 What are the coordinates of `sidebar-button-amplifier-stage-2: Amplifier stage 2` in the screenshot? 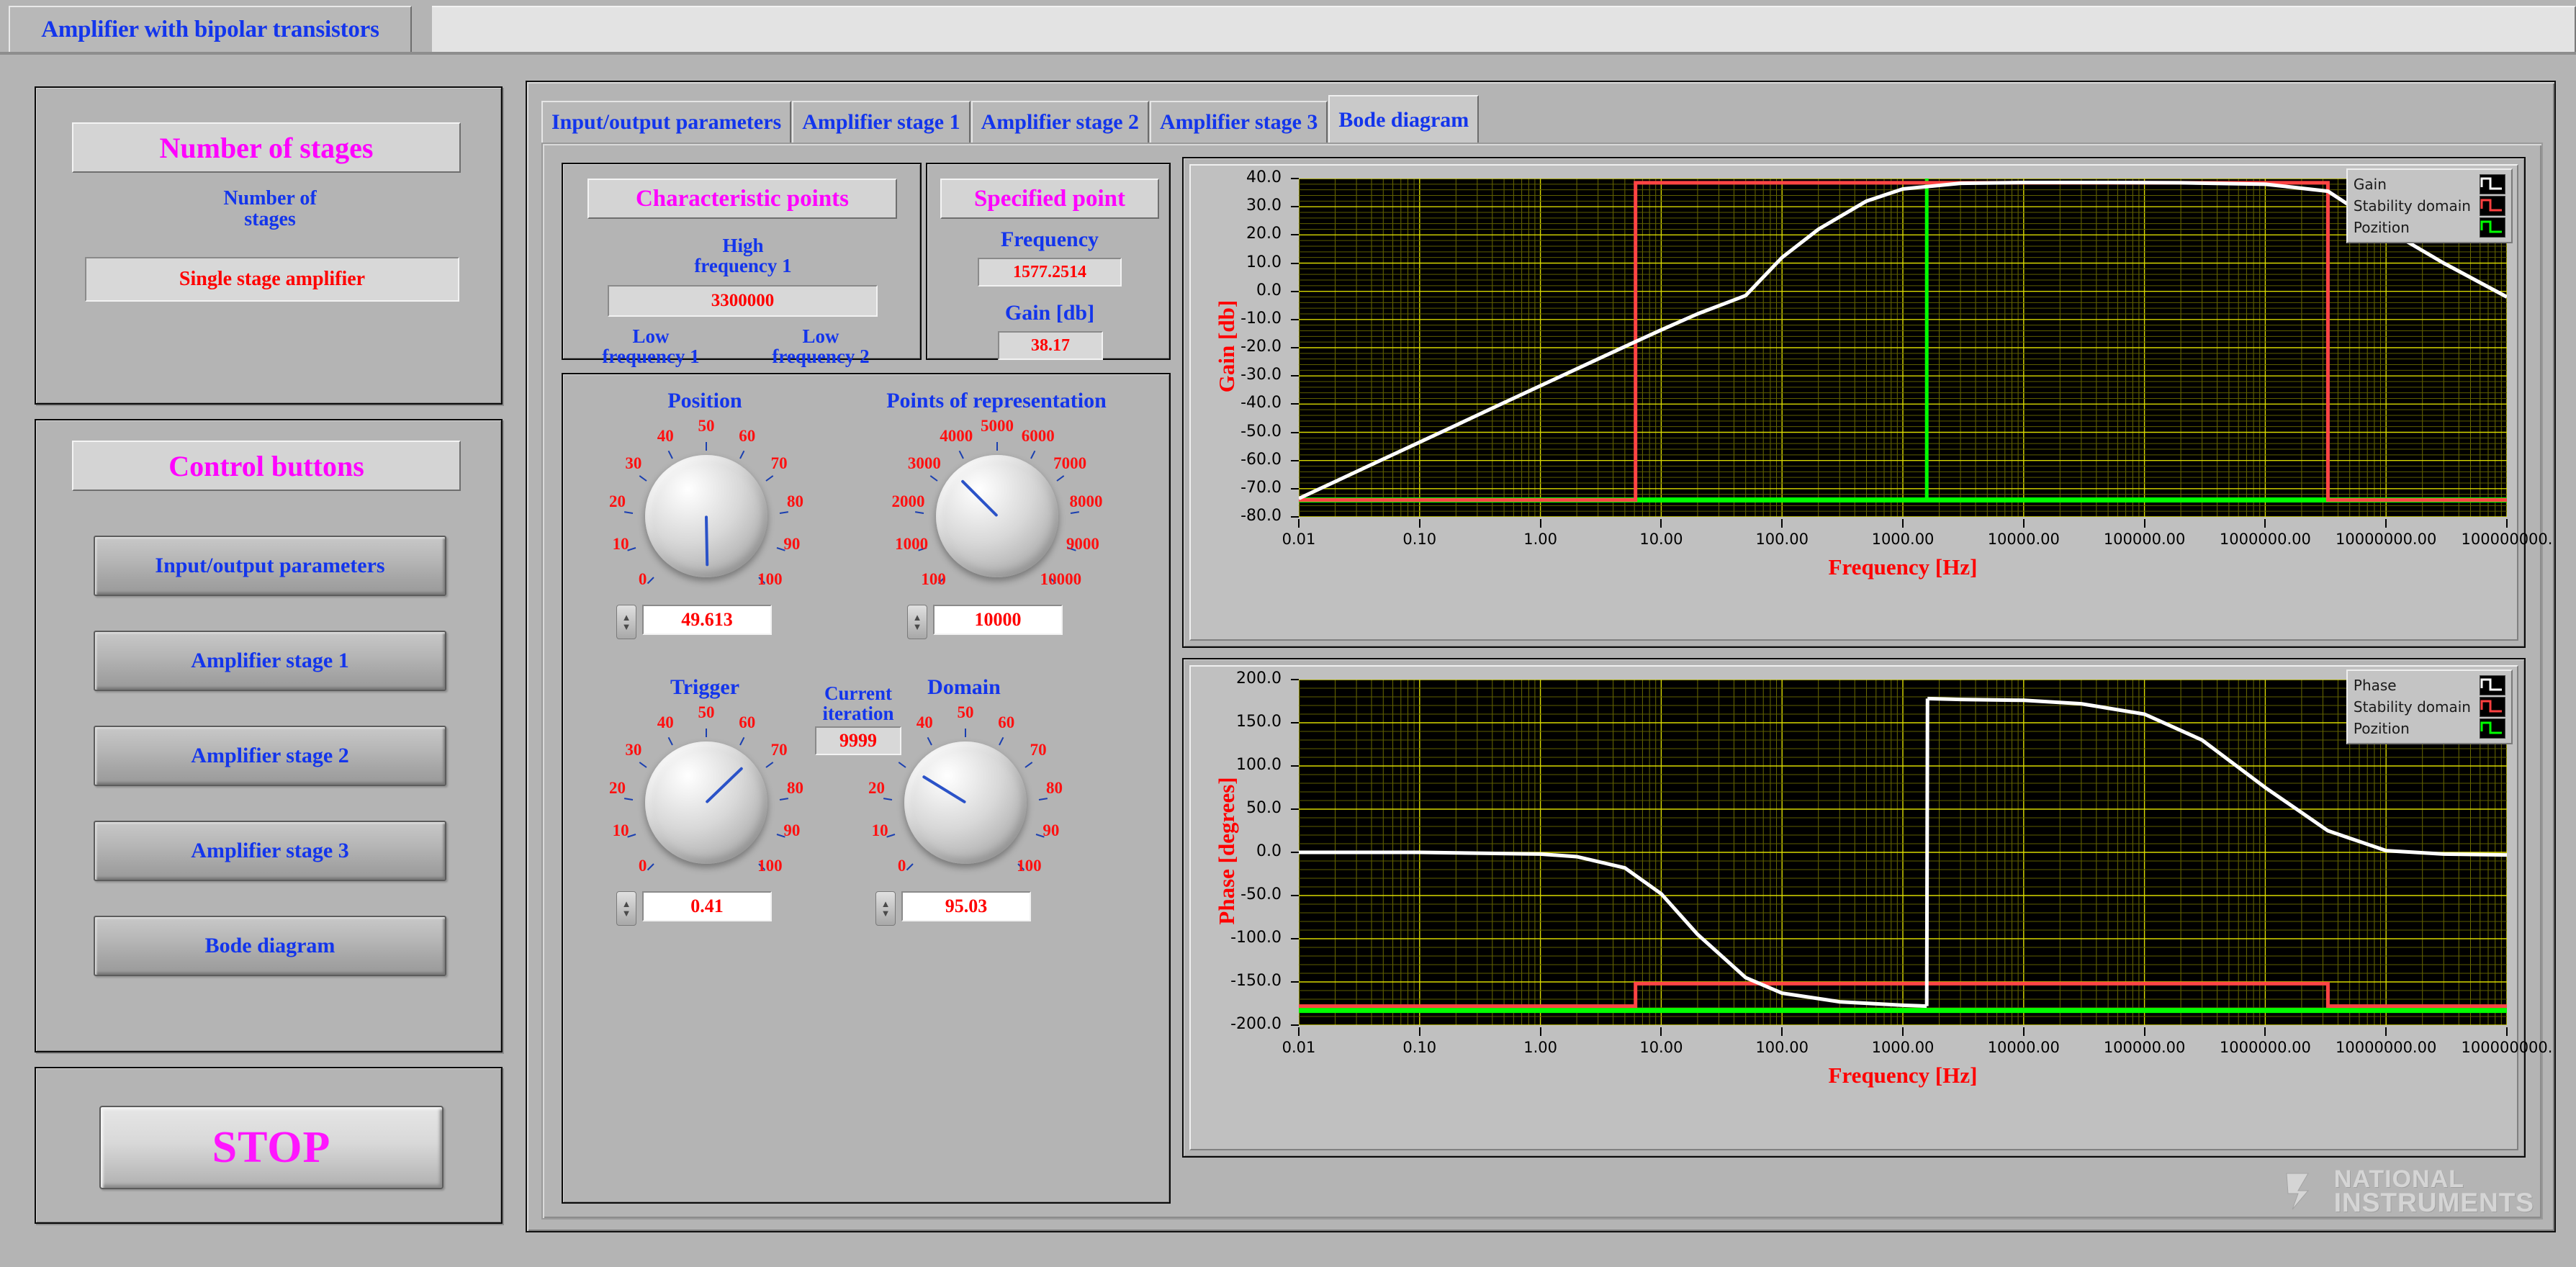 It's located at (270, 756).